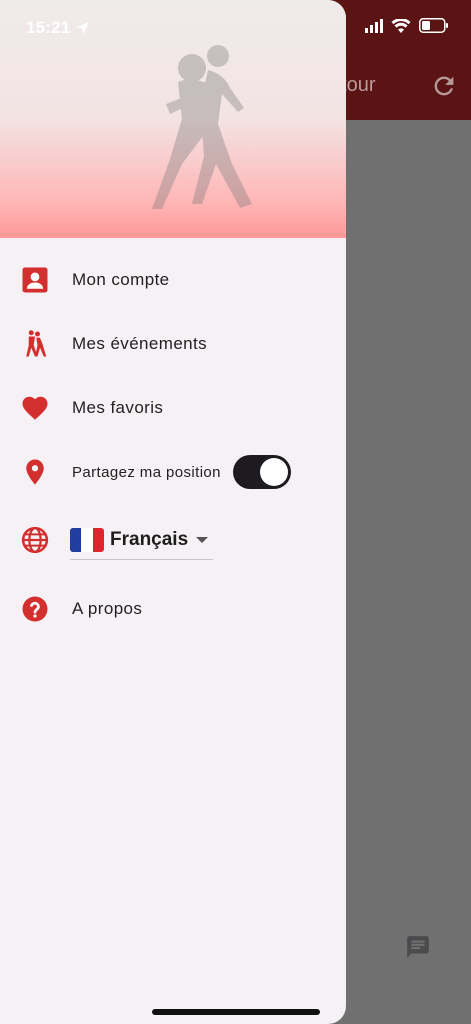 The image size is (471, 1024). What do you see at coordinates (35, 472) in the screenshot?
I see `location-pin-icon` at bounding box center [35, 472].